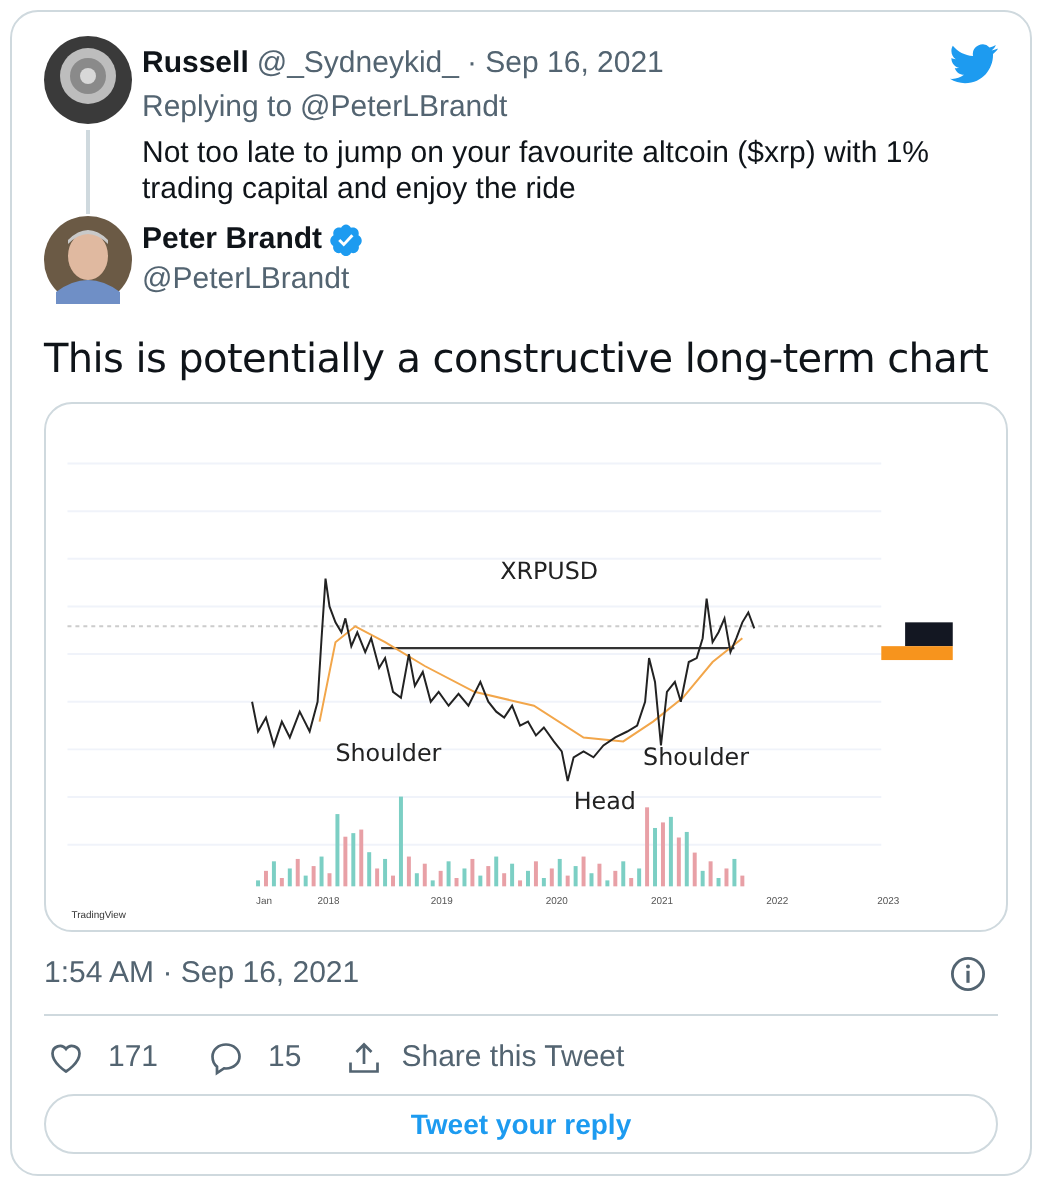 The width and height of the screenshot is (1058, 1190). Describe the element at coordinates (537, 172) in the screenshot. I see `reply-text: Not too late to jump on your favourite altcoin ($xrp) with 1% trading capital and enjoy the ride` at that location.